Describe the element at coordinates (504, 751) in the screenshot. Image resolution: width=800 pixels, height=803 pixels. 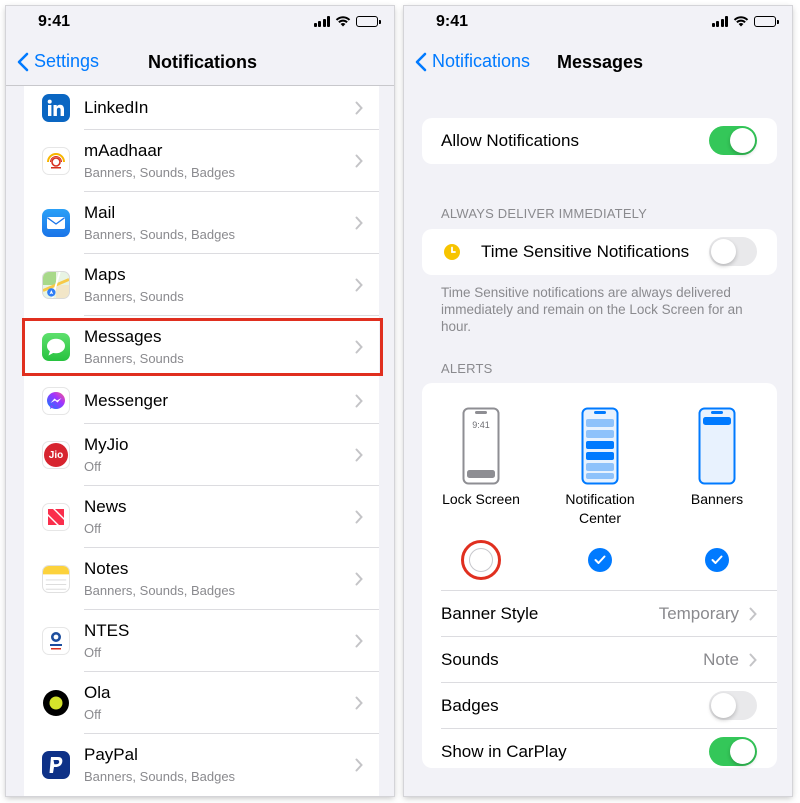
I see `carplay-label: Show in CarPlay` at that location.